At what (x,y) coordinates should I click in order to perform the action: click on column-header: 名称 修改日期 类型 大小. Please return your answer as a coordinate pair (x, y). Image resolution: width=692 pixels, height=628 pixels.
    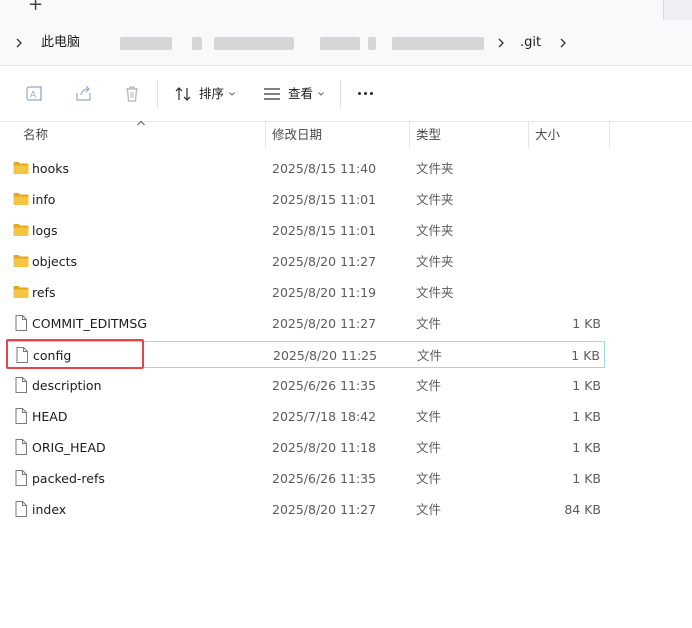
    Looking at the image, I should click on (346, 134).